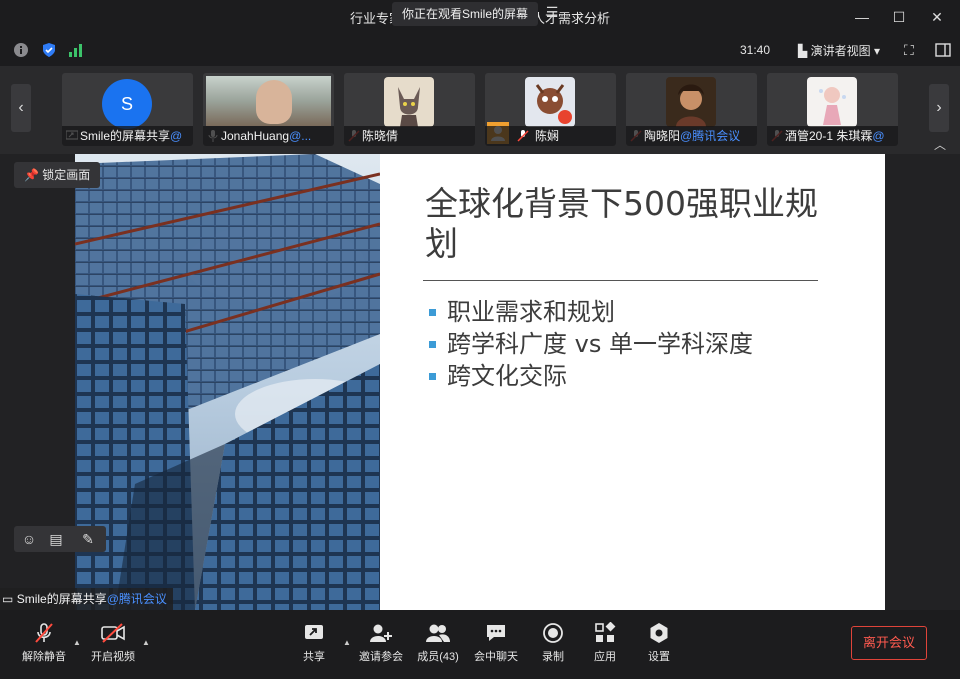  Describe the element at coordinates (49, 50) in the screenshot. I see `security-shield-icon` at that location.